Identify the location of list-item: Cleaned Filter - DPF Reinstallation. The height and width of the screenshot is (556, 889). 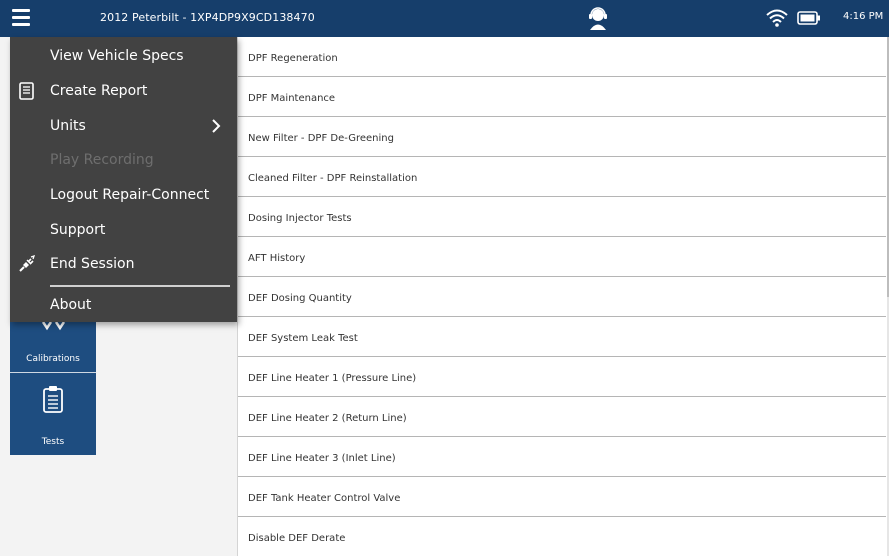
(562, 177).